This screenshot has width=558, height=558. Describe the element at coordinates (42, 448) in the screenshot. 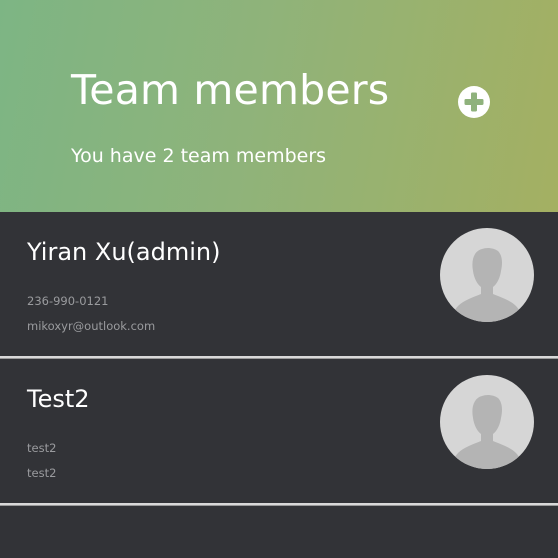

I see `member-phone: test2` at that location.